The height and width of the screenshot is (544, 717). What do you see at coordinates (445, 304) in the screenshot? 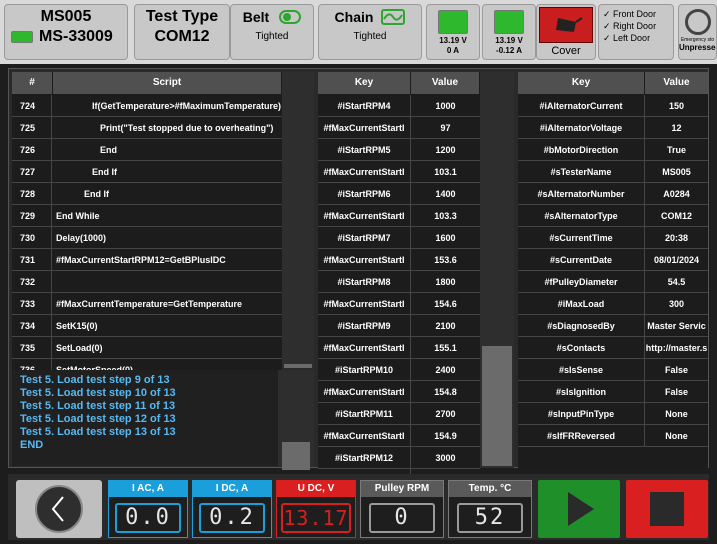
I see `var-value: 154.6` at bounding box center [445, 304].